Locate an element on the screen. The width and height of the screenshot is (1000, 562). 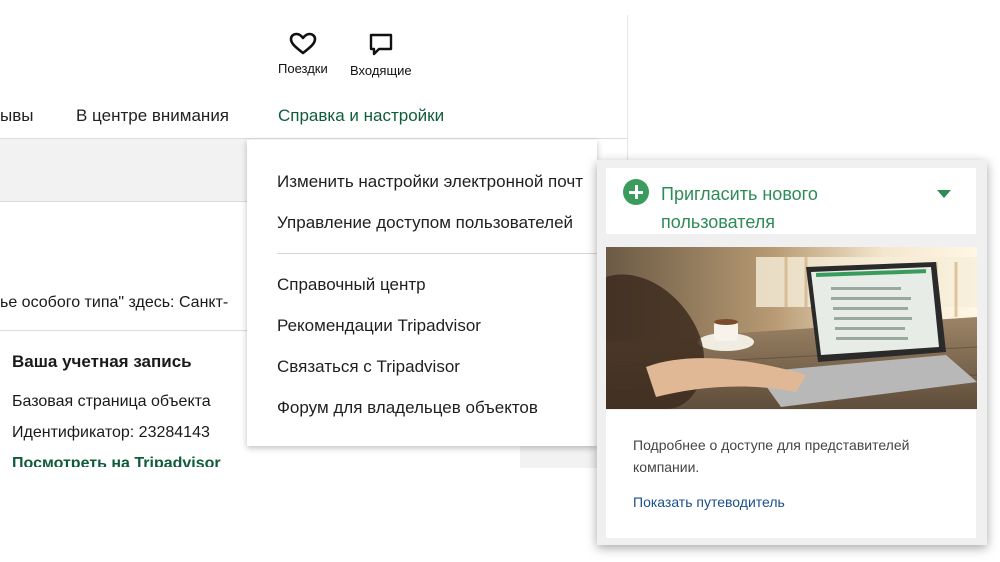
inbox-button: Входящие is located at coordinates (381, 55).